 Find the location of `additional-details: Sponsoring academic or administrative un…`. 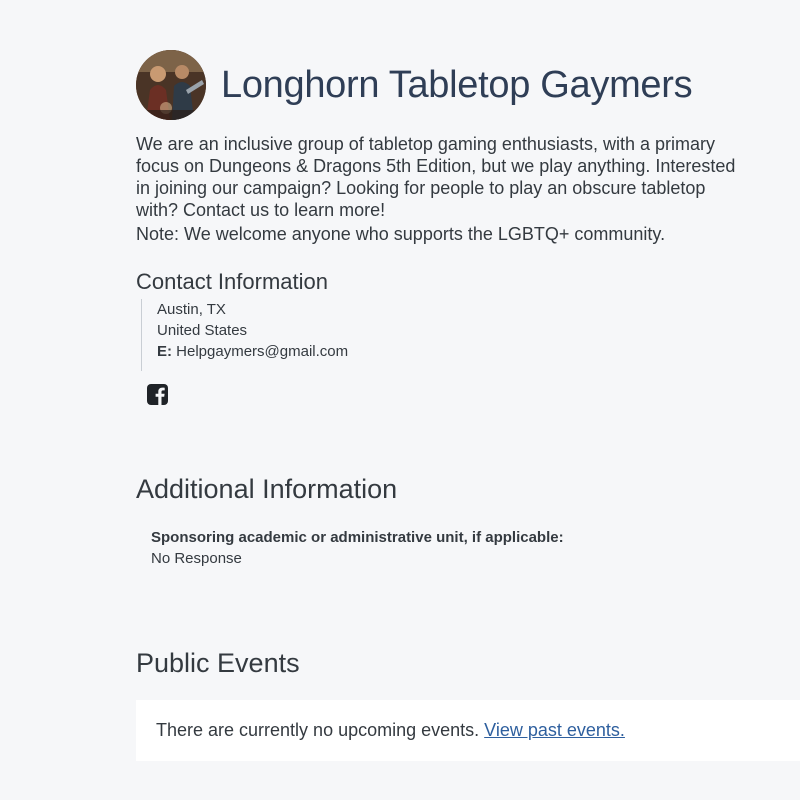

additional-details: Sponsoring academic or administrative un… is located at coordinates (357, 548).